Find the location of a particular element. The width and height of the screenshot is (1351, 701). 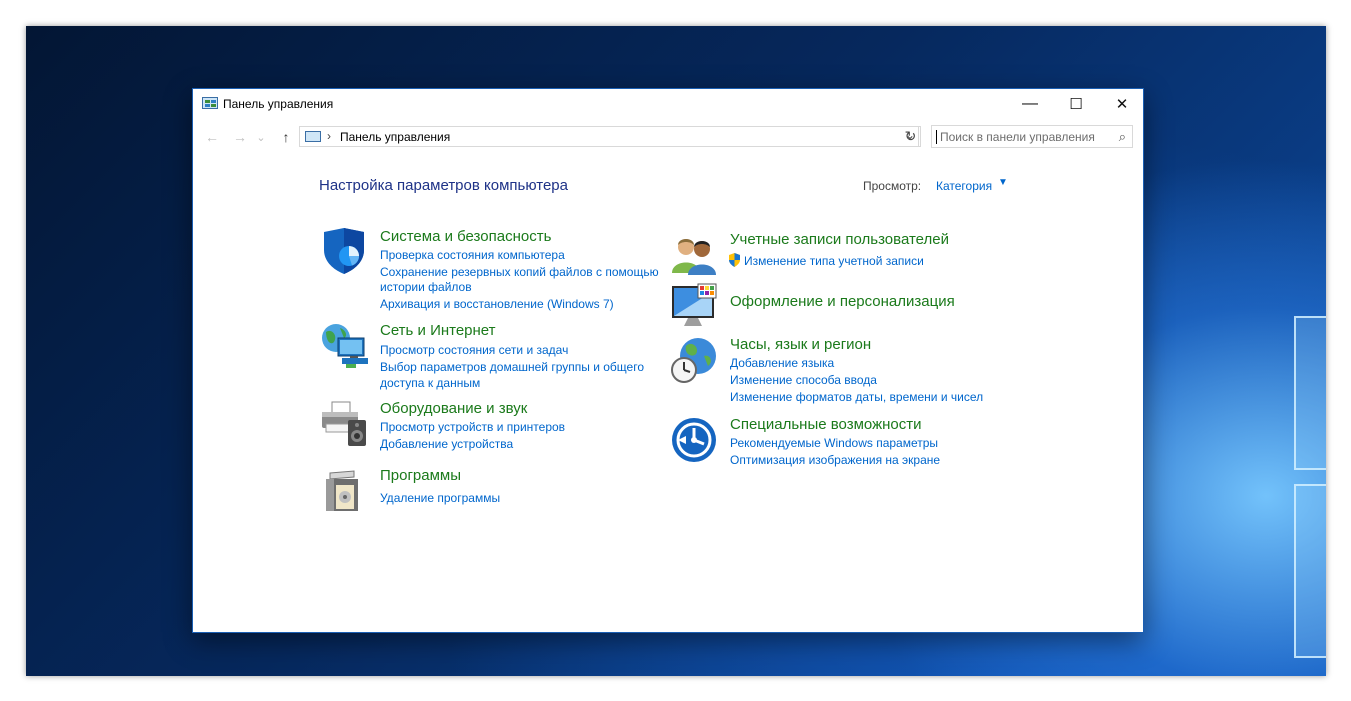

search-input: Поиск в панели управления ⌕ is located at coordinates (1032, 136).